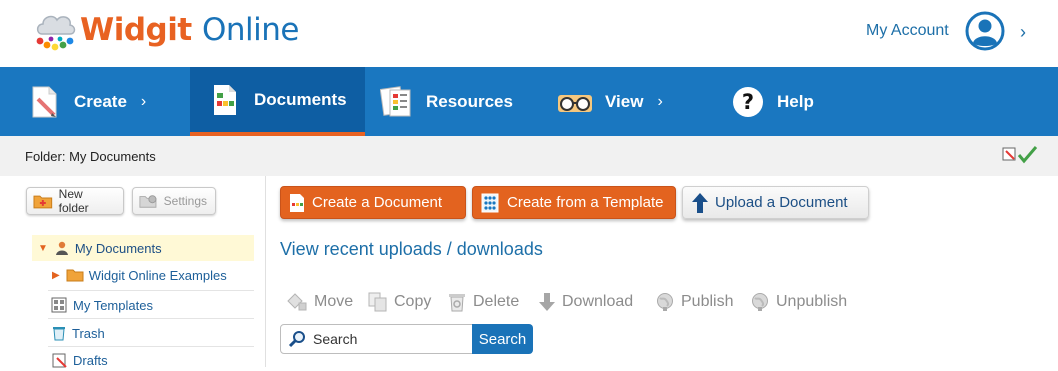 The height and width of the screenshot is (371, 1058). Describe the element at coordinates (457, 302) in the screenshot. I see `recycle-bin-icon` at that location.